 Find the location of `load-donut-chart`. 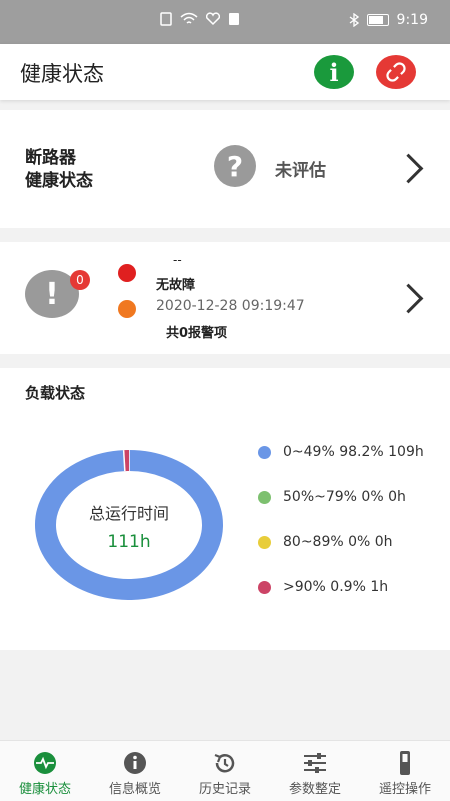

load-donut-chart is located at coordinates (129, 525).